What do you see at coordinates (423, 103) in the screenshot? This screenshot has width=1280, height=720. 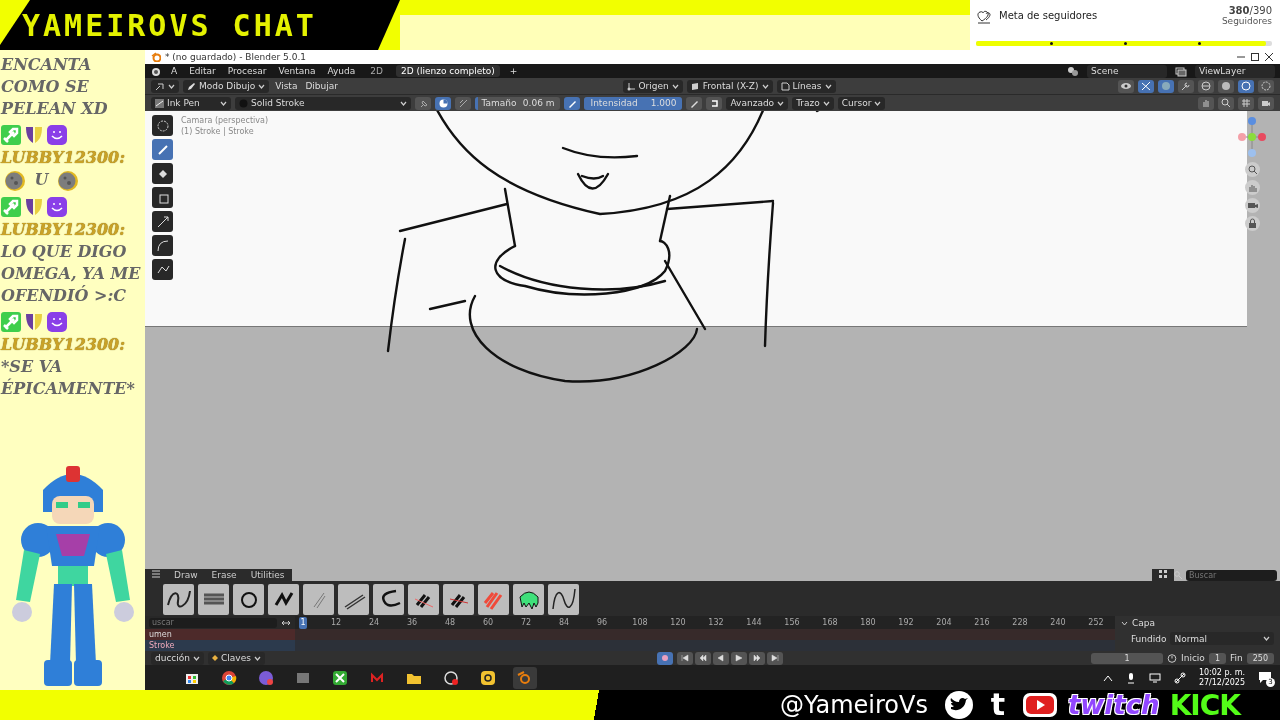 I see `pin-button` at bounding box center [423, 103].